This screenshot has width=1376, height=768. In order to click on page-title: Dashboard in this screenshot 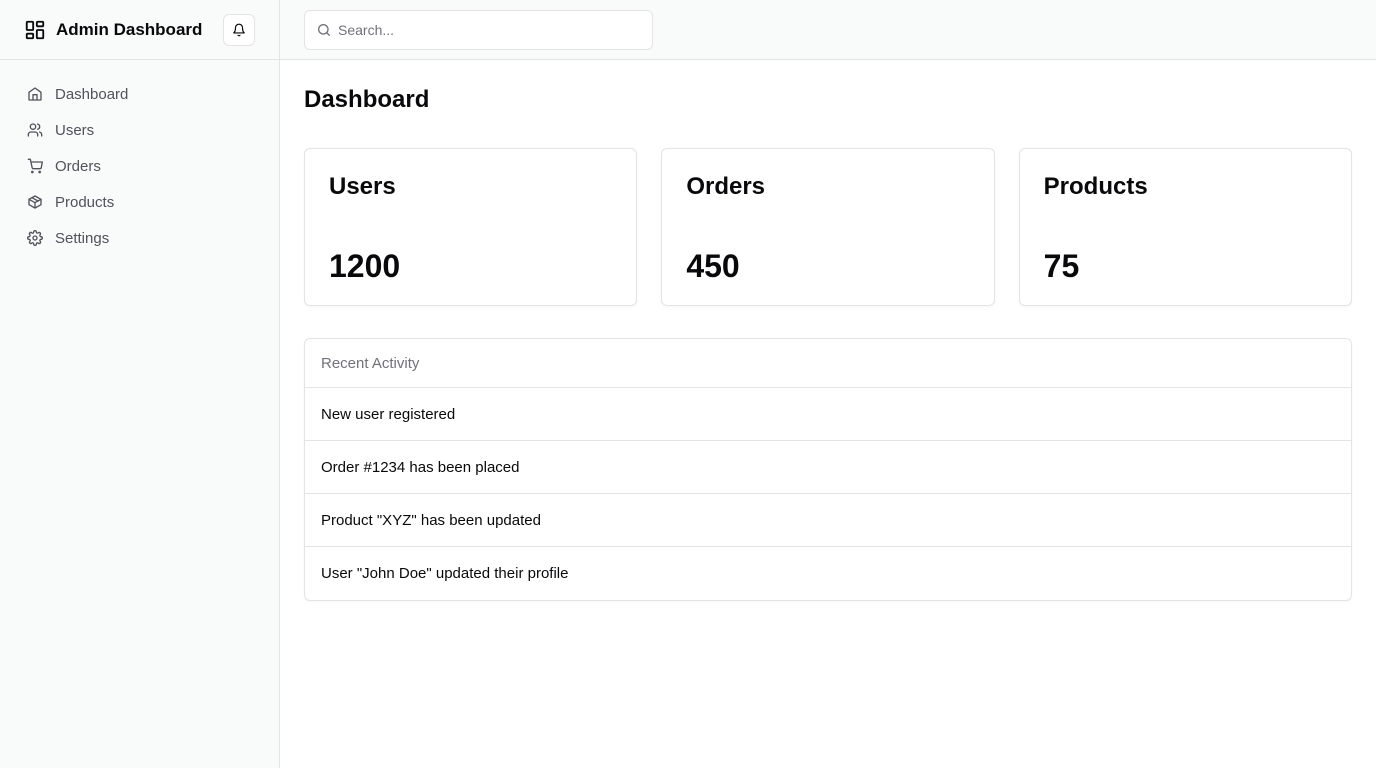, I will do `click(367, 99)`.